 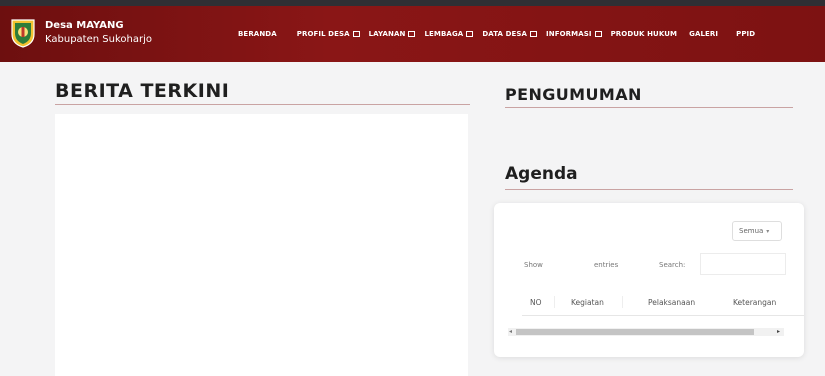 I want to click on nav-item-label: PPID, so click(x=746, y=34).